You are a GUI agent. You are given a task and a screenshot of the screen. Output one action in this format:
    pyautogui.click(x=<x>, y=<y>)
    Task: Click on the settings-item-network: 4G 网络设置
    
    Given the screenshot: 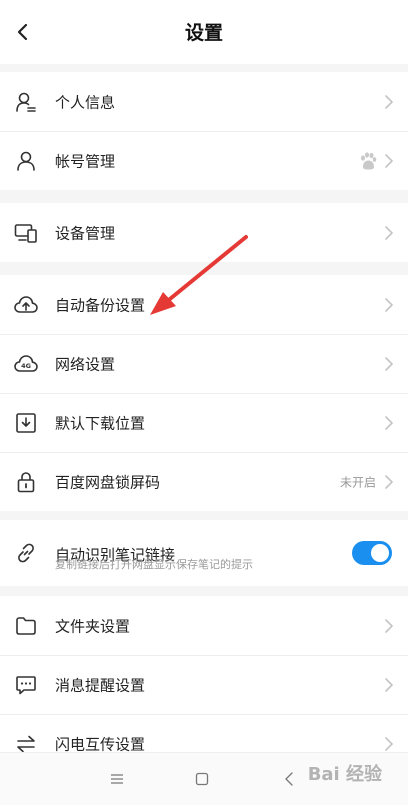 What is the action you would take?
    pyautogui.click(x=204, y=363)
    